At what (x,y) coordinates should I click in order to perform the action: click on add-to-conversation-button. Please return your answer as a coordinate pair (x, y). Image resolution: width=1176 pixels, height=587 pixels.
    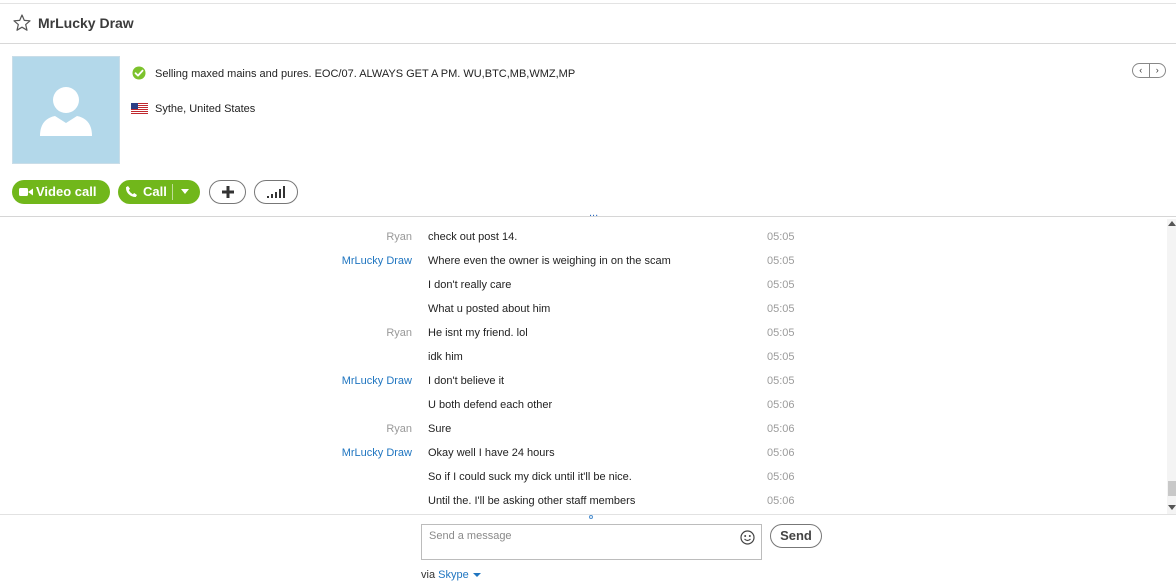
    Looking at the image, I should click on (227, 192).